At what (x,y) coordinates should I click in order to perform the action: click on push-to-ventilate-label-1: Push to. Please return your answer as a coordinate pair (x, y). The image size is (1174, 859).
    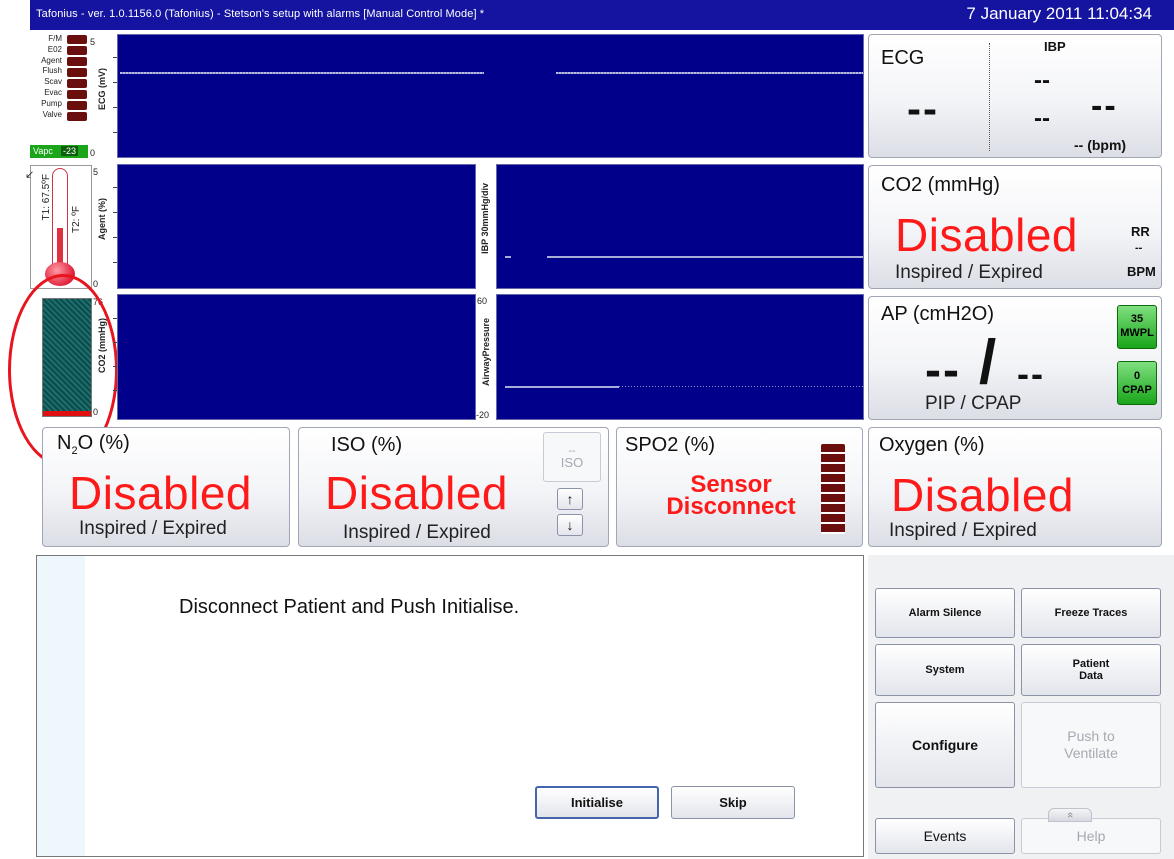
    Looking at the image, I should click on (1091, 736).